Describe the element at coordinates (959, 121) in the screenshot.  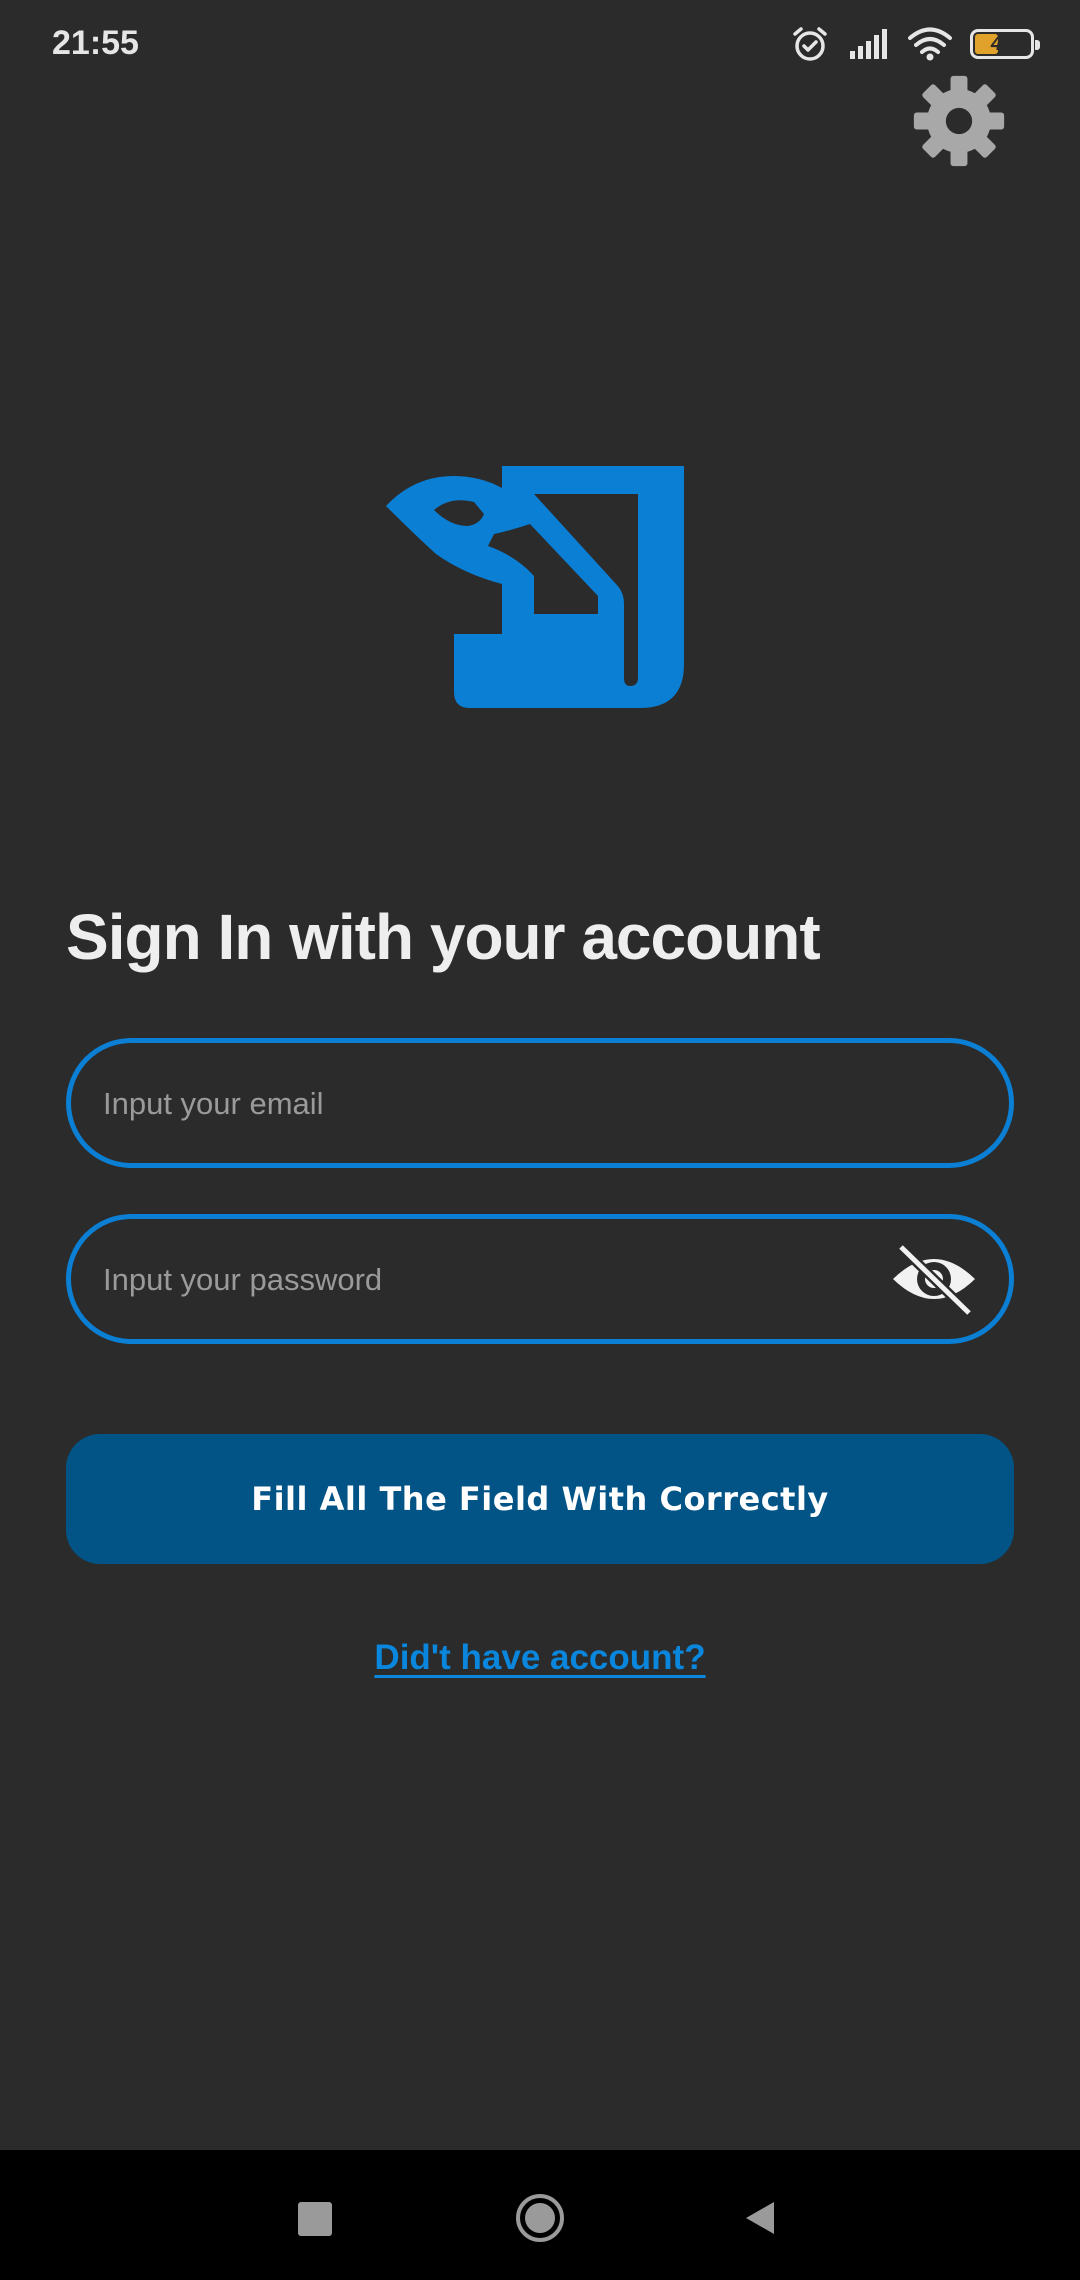
I see `gear-icon` at that location.